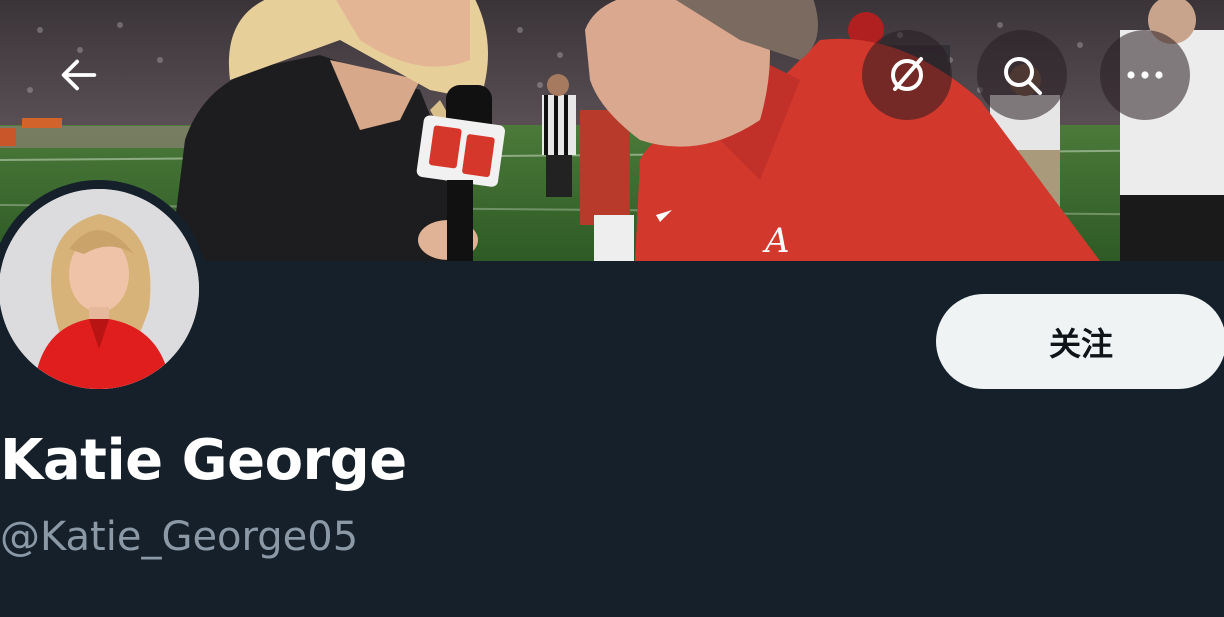 The height and width of the screenshot is (617, 1224). What do you see at coordinates (1080, 341) in the screenshot?
I see `follow-button: 关注` at bounding box center [1080, 341].